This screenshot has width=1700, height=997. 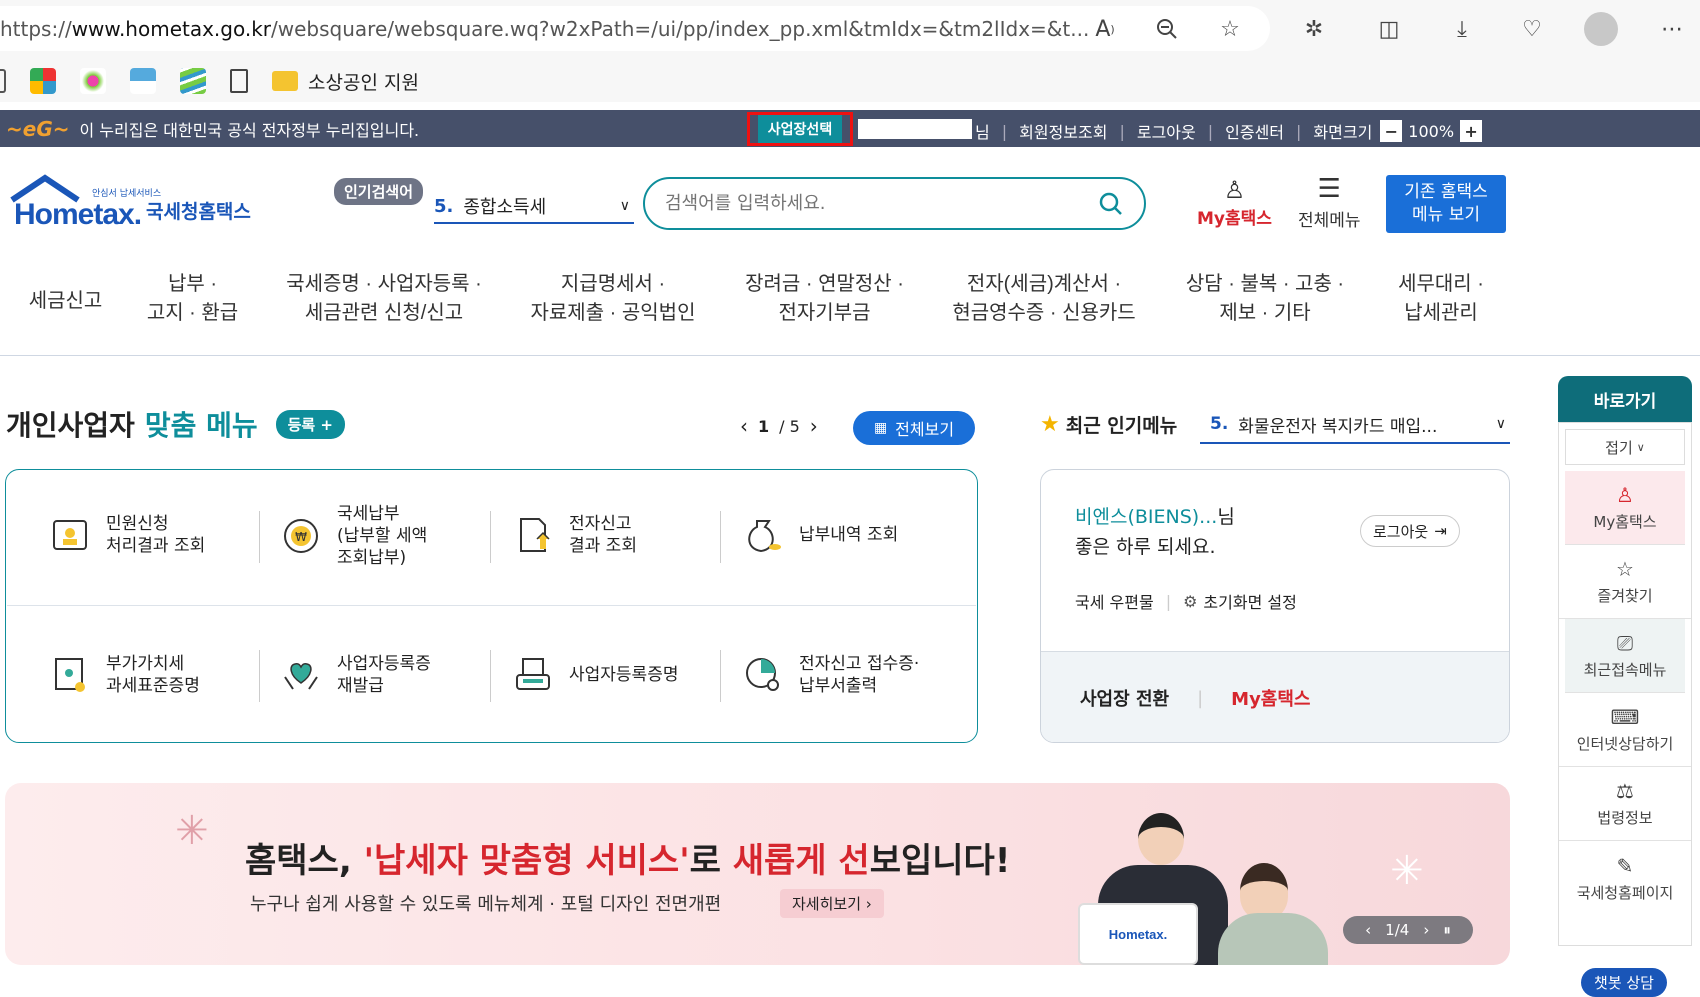 I want to click on collapse-button: 접기 ∨, so click(x=1625, y=447).